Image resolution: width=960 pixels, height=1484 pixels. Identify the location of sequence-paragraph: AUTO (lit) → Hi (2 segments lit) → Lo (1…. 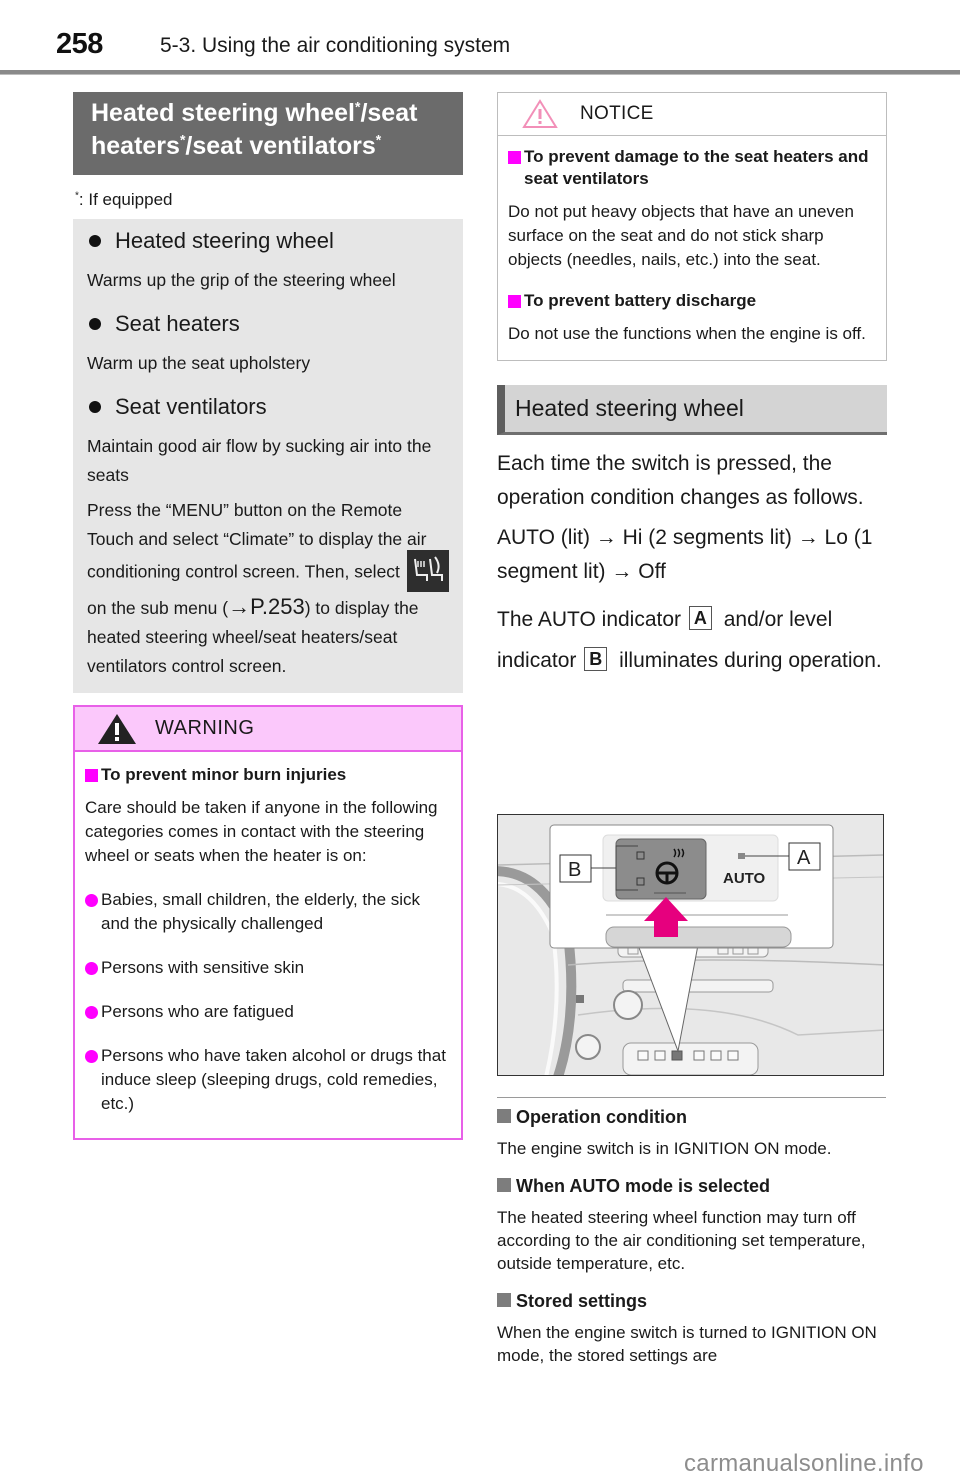
(692, 555).